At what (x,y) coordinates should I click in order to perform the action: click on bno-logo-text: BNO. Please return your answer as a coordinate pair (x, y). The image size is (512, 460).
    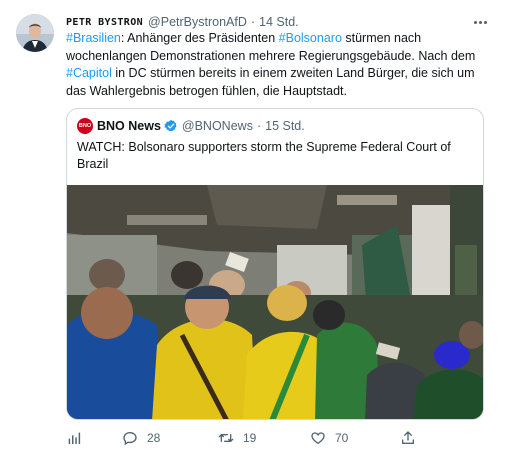
    Looking at the image, I should click on (85, 126).